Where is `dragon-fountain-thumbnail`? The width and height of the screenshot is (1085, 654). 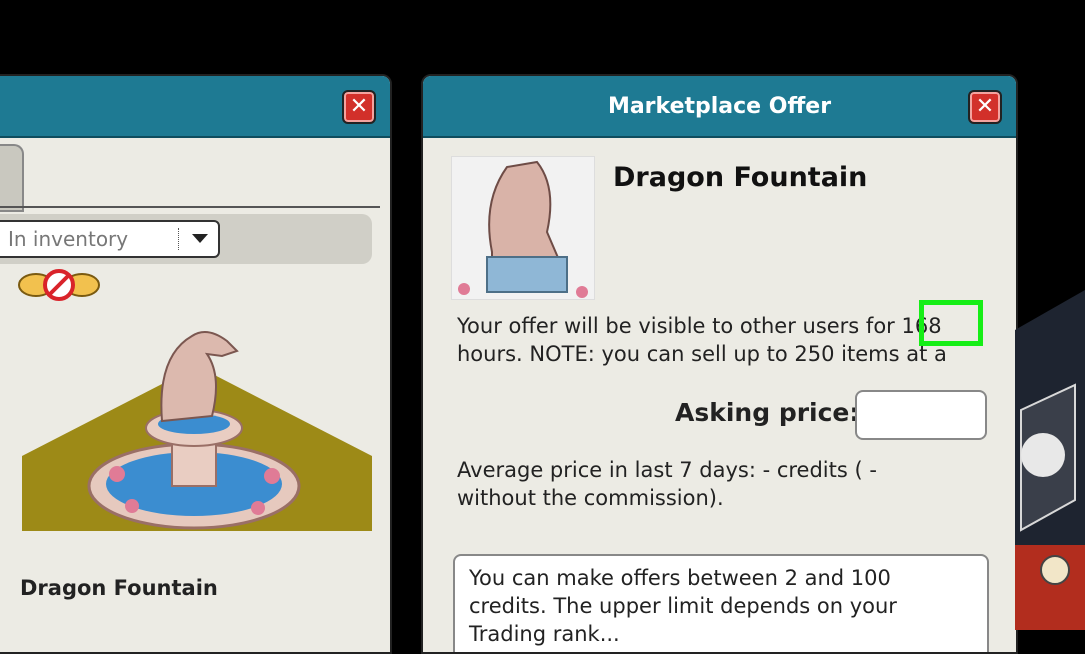
dragon-fountain-thumbnail is located at coordinates (523, 228).